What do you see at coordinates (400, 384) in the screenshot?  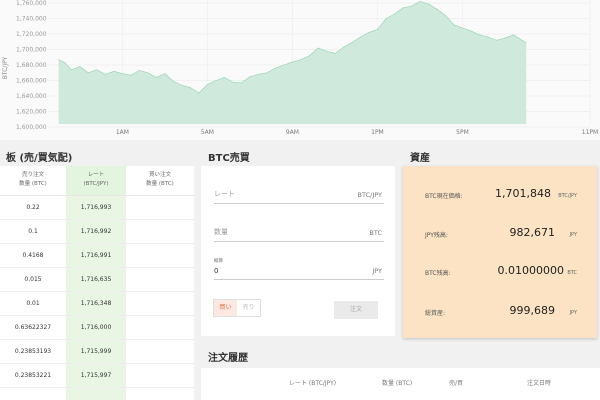 I see `order-history: レート (BTC/JPY) 数量 (BTC) 売/買 注文日時` at bounding box center [400, 384].